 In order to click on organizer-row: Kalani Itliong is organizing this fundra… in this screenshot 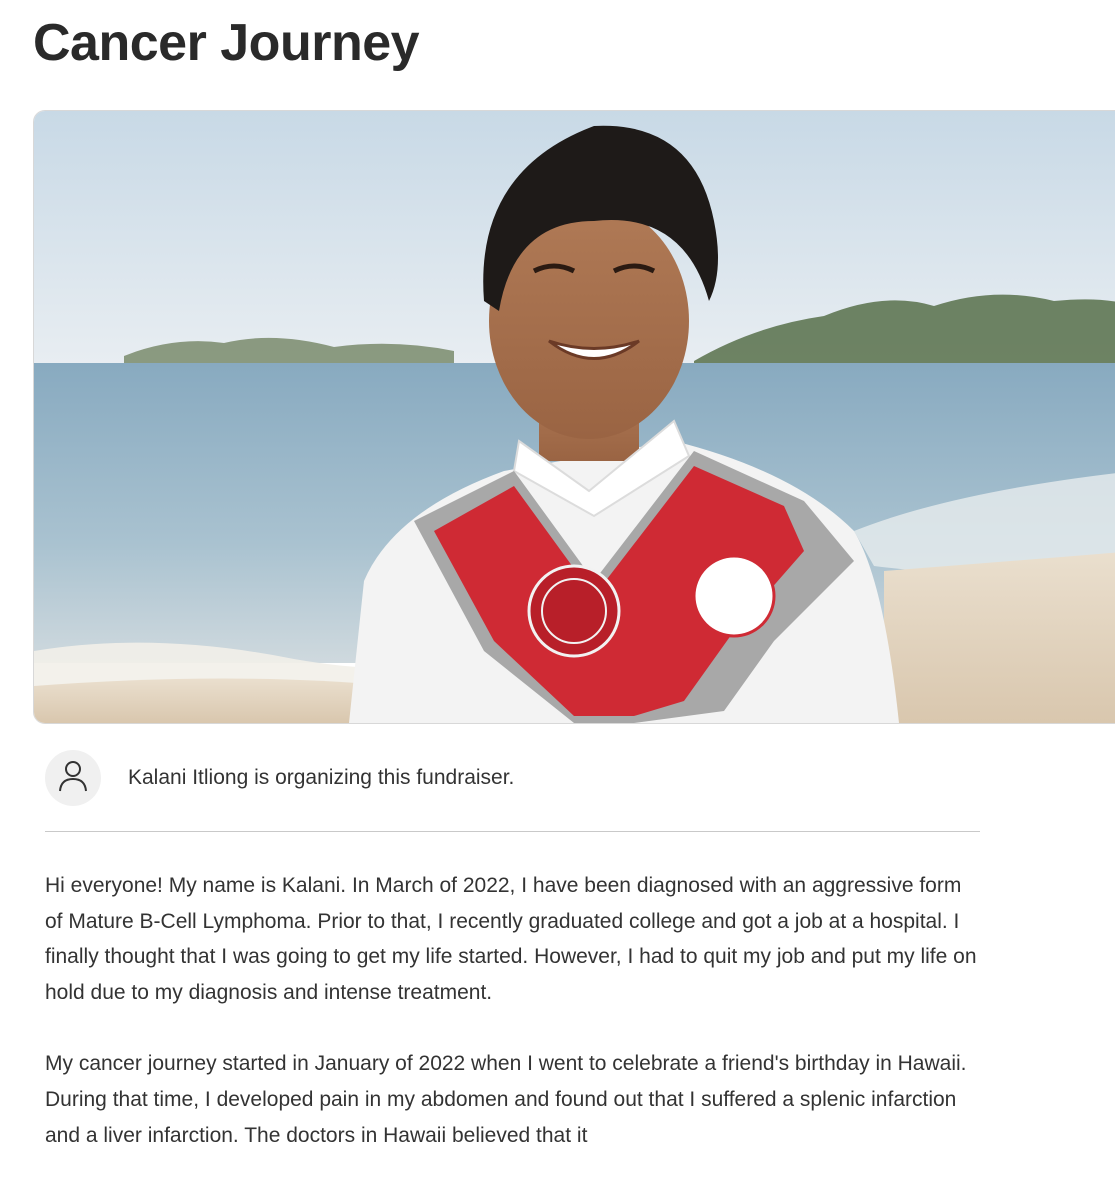, I will do `click(279, 778)`.